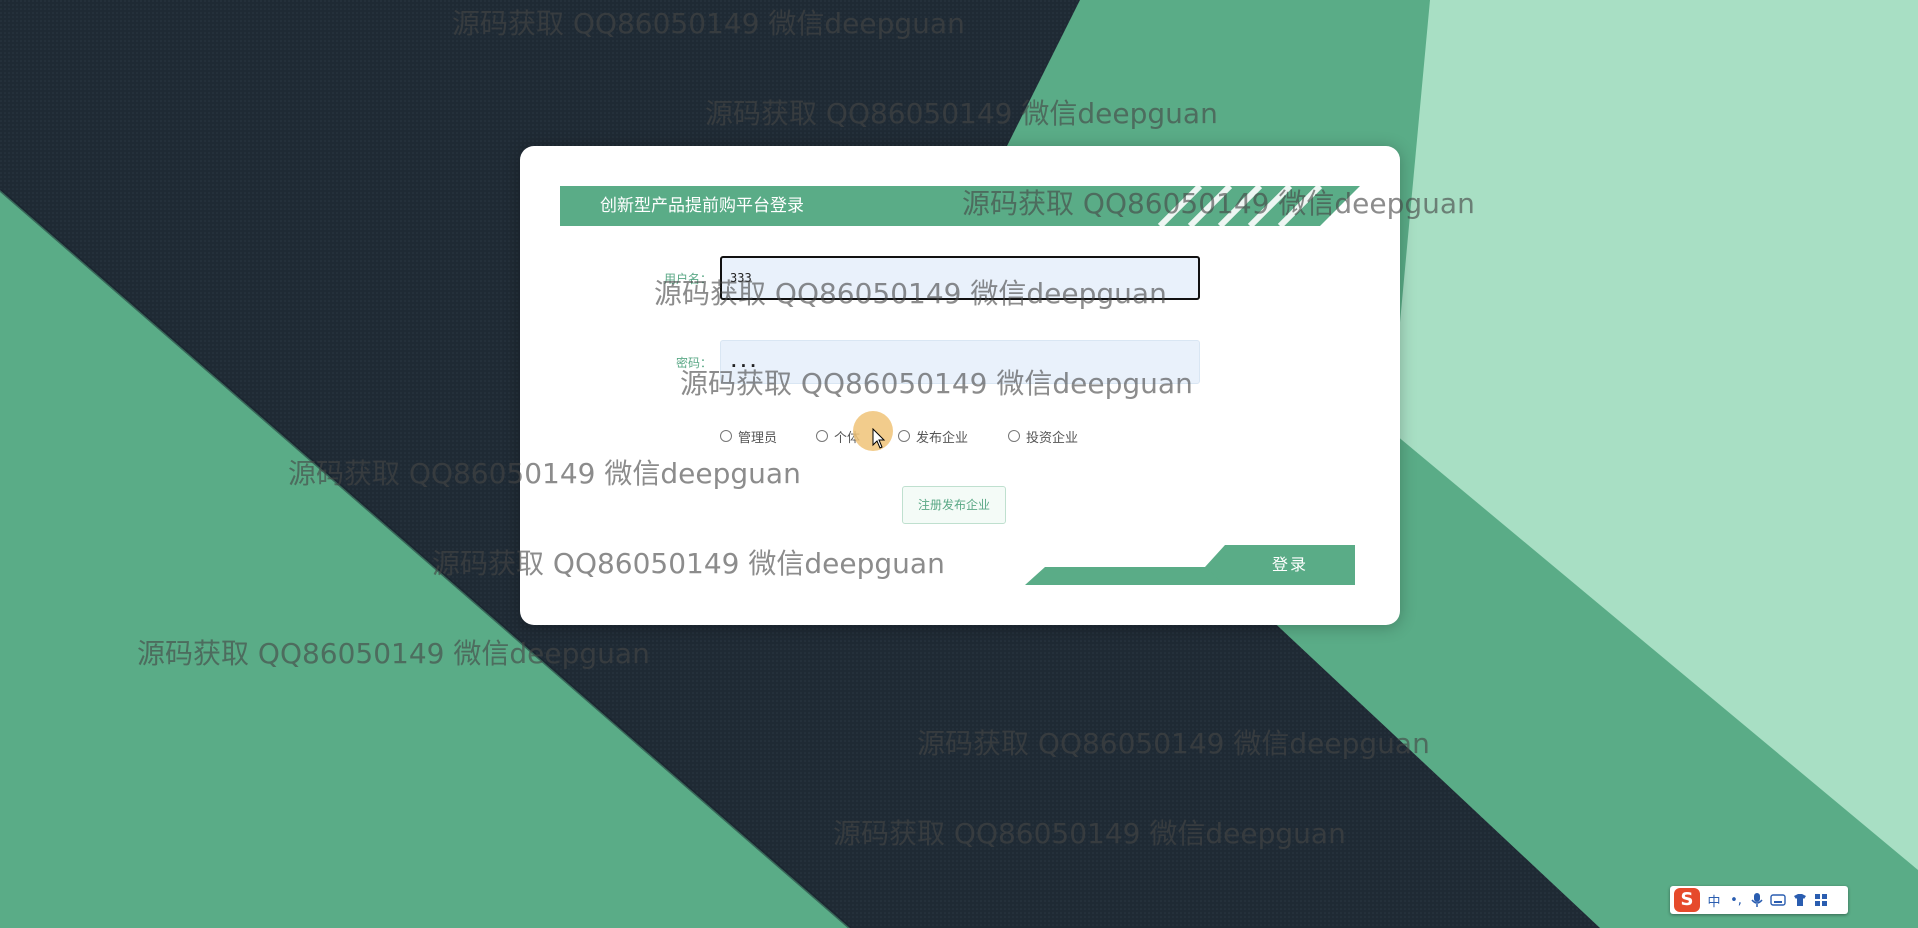 The width and height of the screenshot is (1918, 928). What do you see at coordinates (1190, 565) in the screenshot?
I see `login-button-area: 登录` at bounding box center [1190, 565].